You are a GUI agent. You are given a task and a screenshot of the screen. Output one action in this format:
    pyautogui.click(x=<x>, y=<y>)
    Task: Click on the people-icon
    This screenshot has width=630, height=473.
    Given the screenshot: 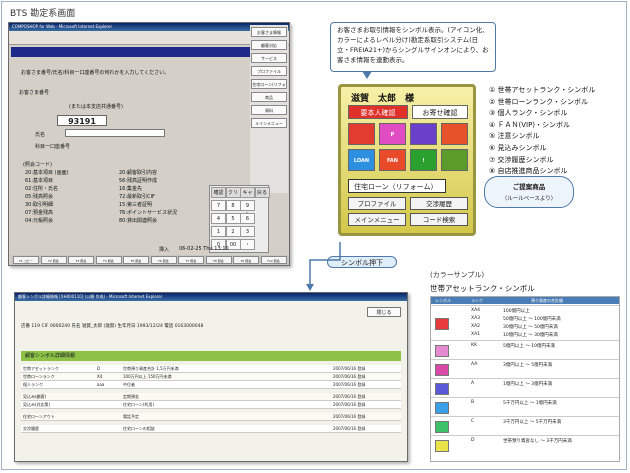 What is the action you would take?
    pyautogui.click(x=454, y=160)
    